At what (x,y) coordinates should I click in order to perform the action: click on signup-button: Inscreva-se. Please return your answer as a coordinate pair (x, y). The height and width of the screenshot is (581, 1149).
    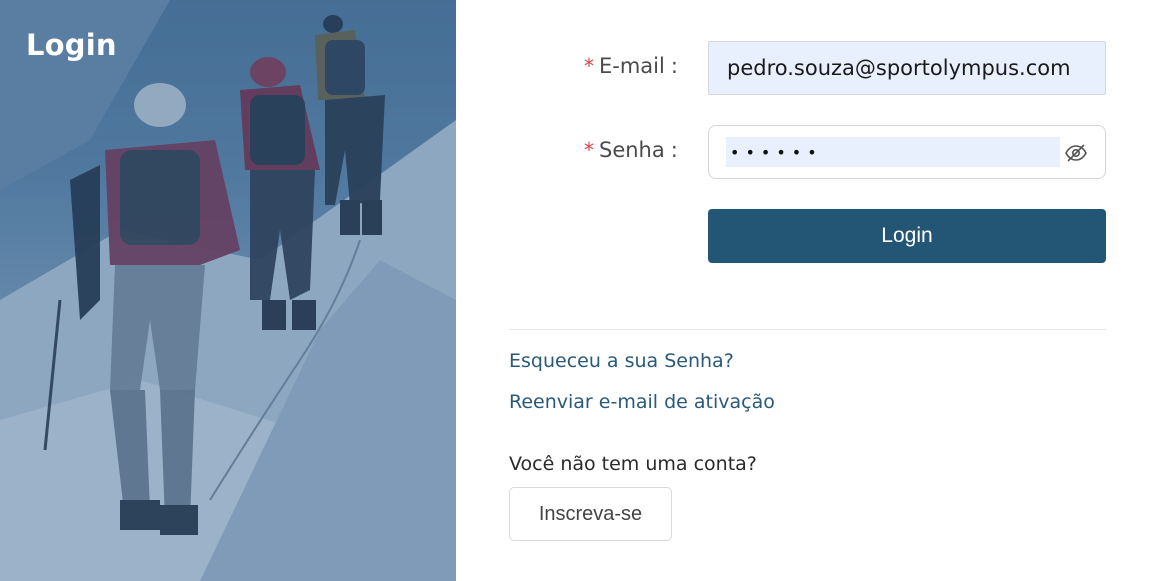
    Looking at the image, I should click on (590, 514).